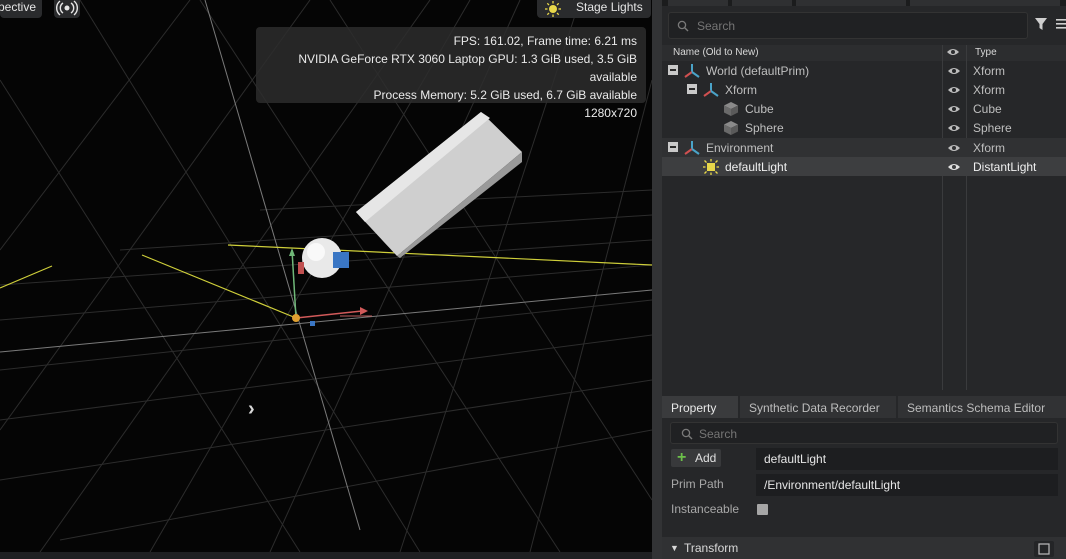  Describe the element at coordinates (851, 3) in the screenshot. I see `tab-render-settings` at that location.